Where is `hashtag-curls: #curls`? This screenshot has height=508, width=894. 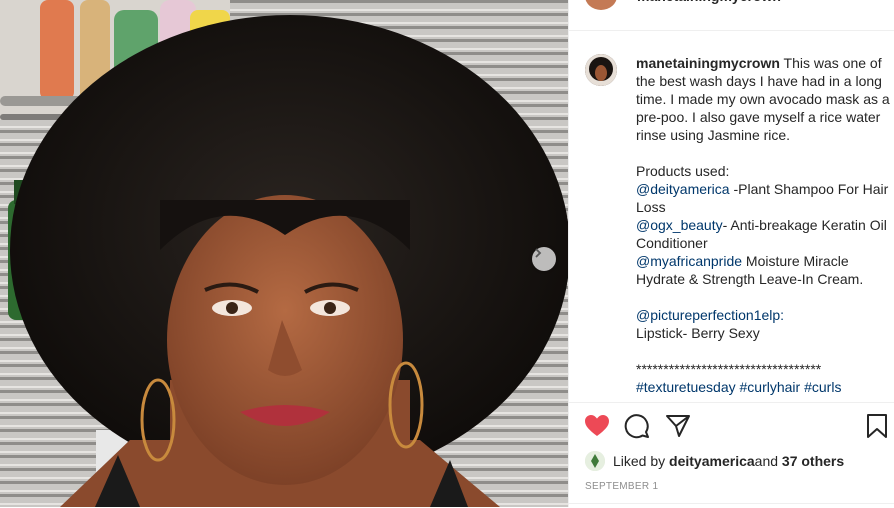
hashtag-curls: #curls is located at coordinates (822, 387).